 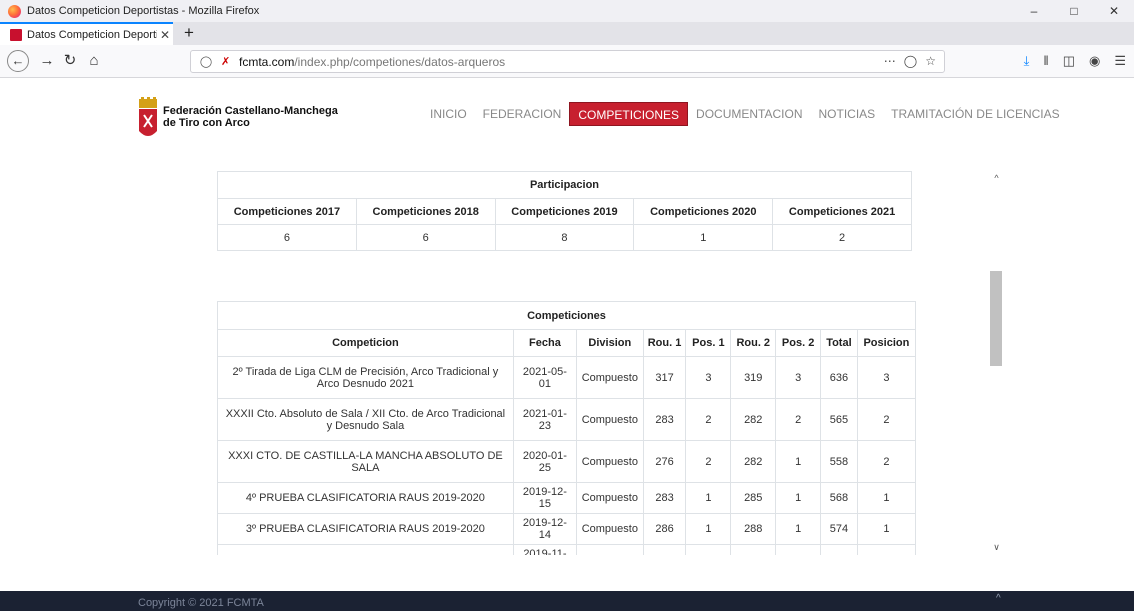 What do you see at coordinates (839, 529) in the screenshot?
I see `cell-total: 574` at bounding box center [839, 529].